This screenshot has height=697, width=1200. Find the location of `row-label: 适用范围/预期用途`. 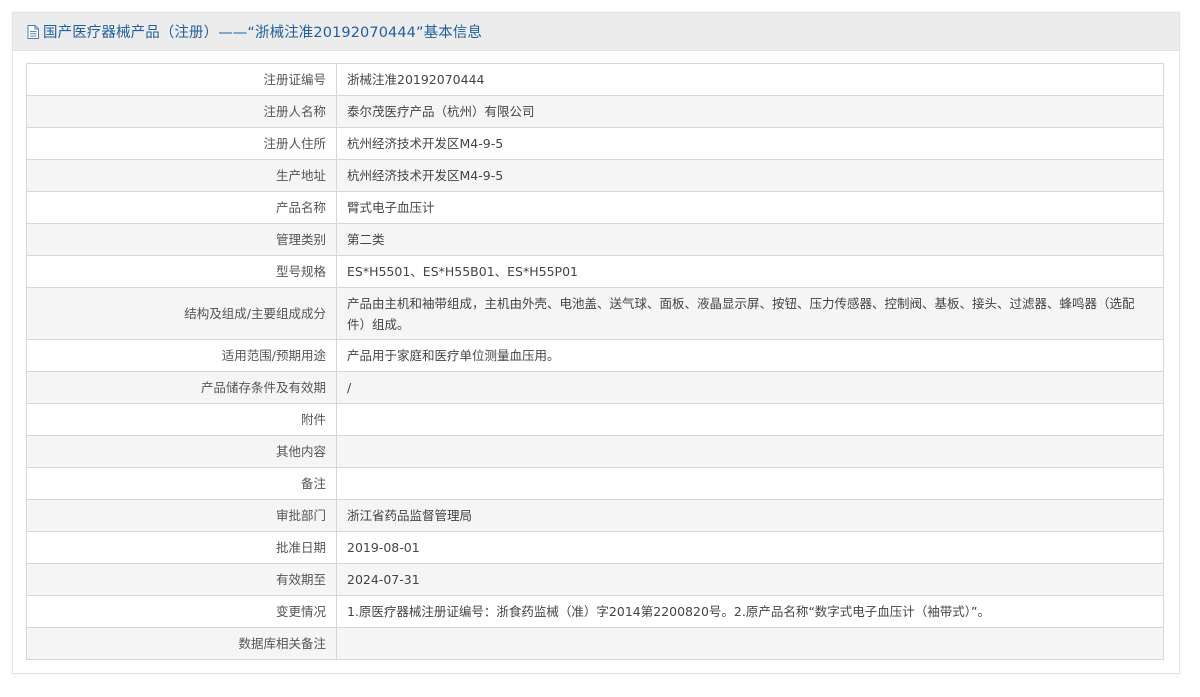

row-label: 适用范围/预期用途 is located at coordinates (181, 355).